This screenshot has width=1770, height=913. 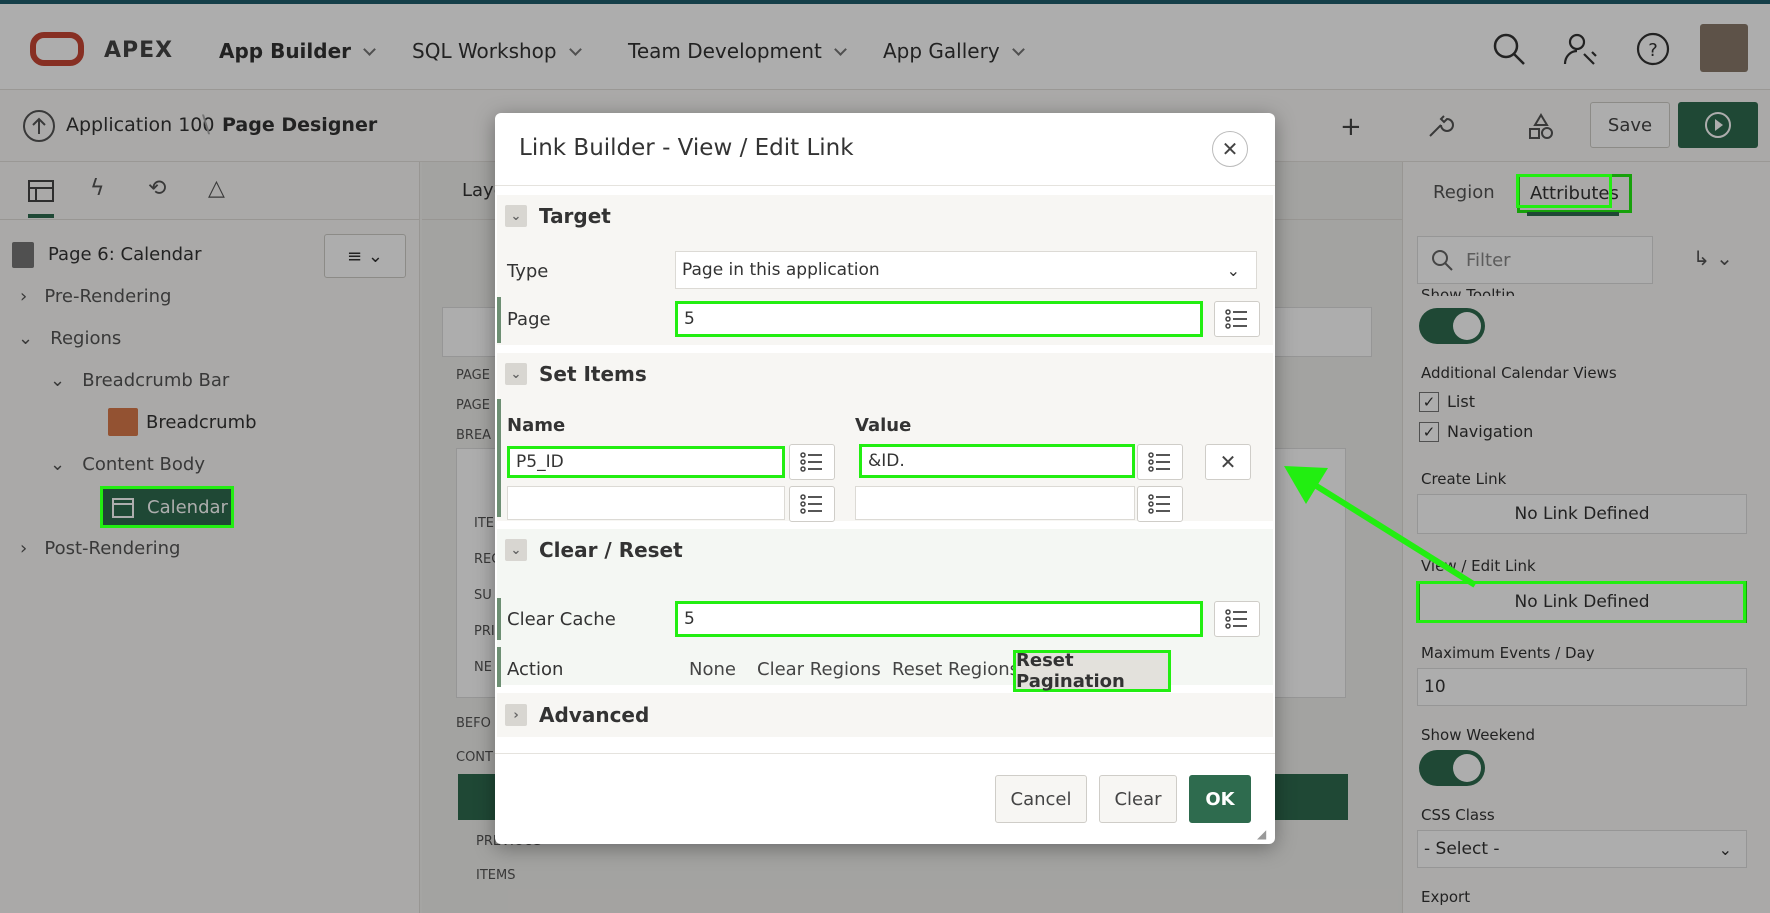 I want to click on item-name-input: P5_ID, so click(x=646, y=462).